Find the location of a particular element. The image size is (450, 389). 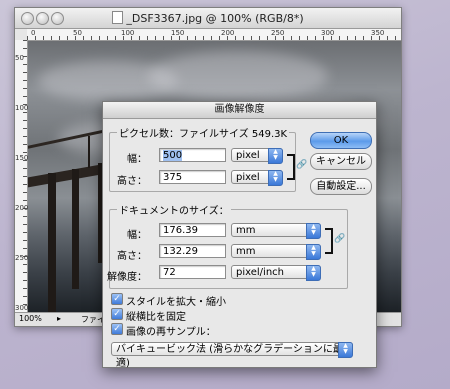

pixel-width-input: 500 is located at coordinates (192, 155).